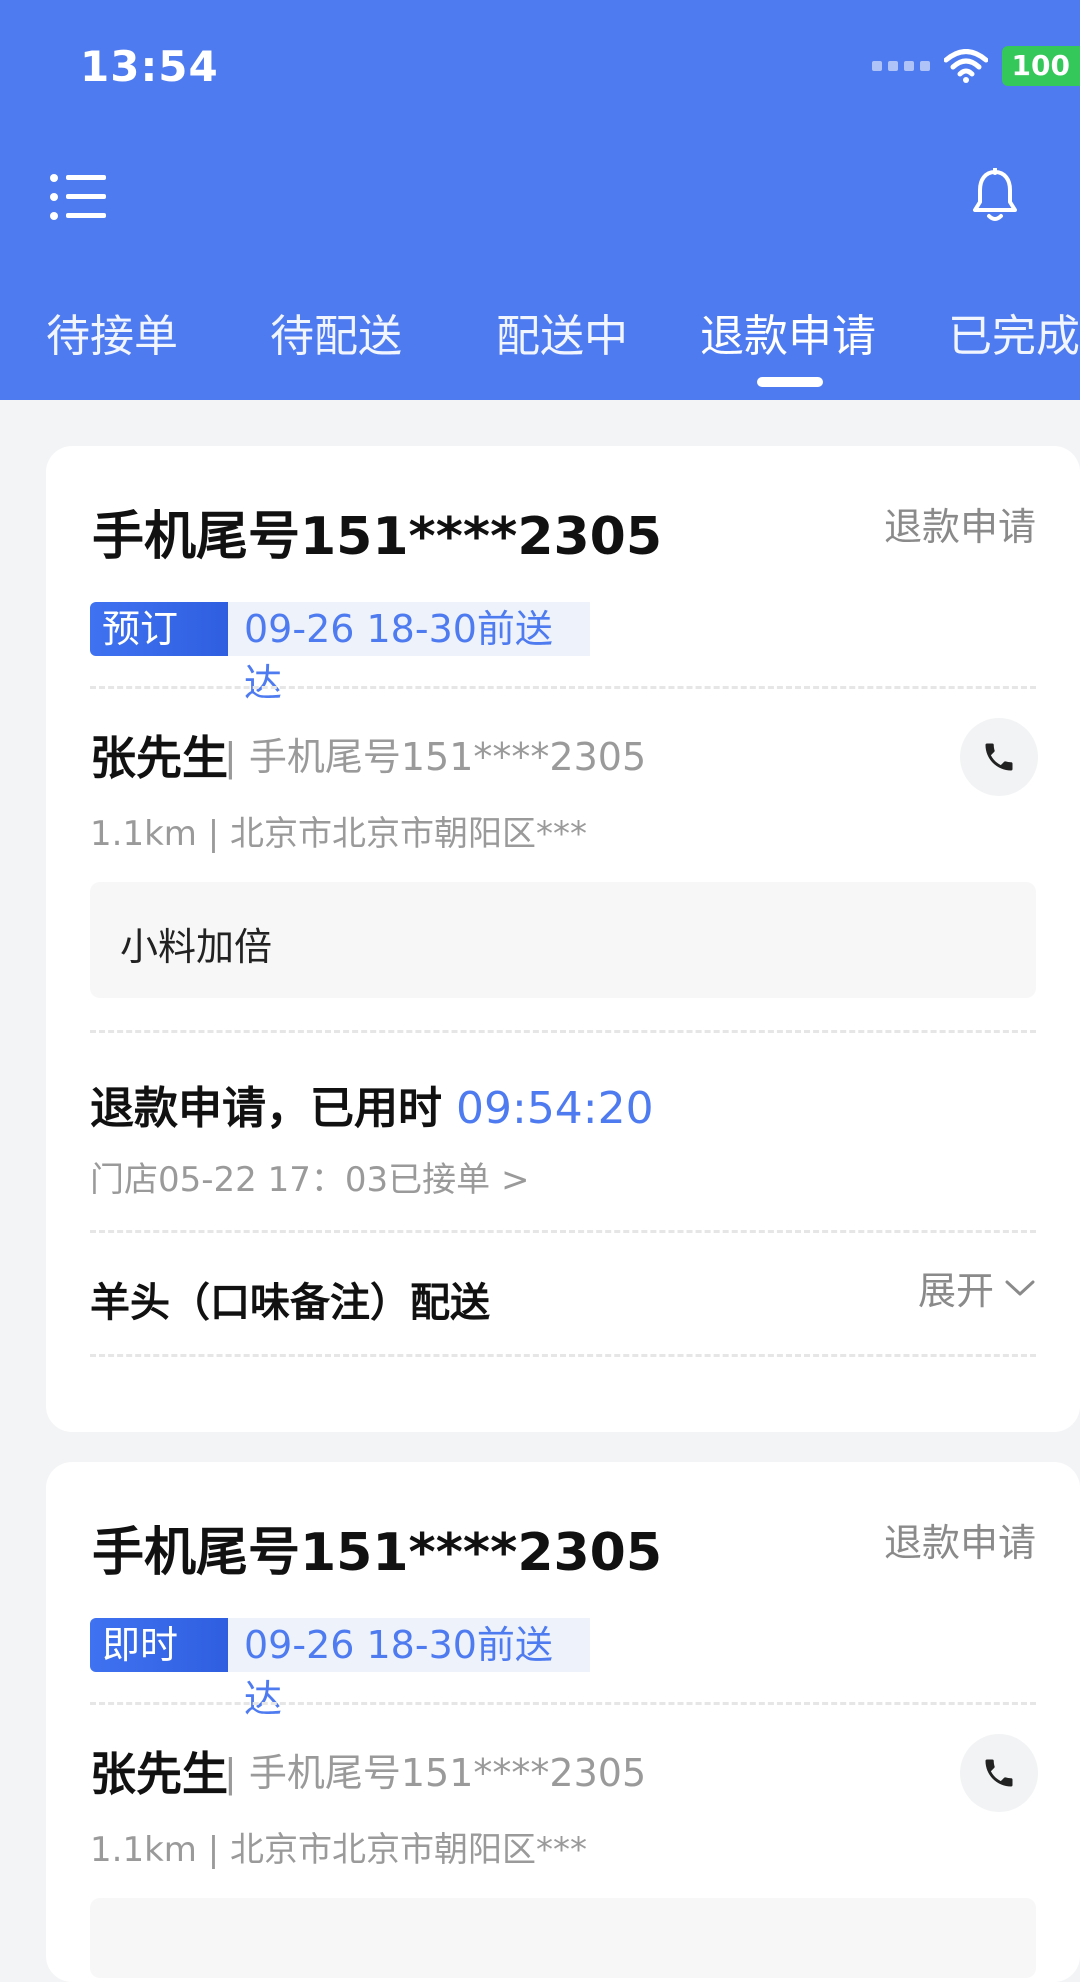 The image size is (1080, 1982). I want to click on wifi-icon, so click(965, 66).